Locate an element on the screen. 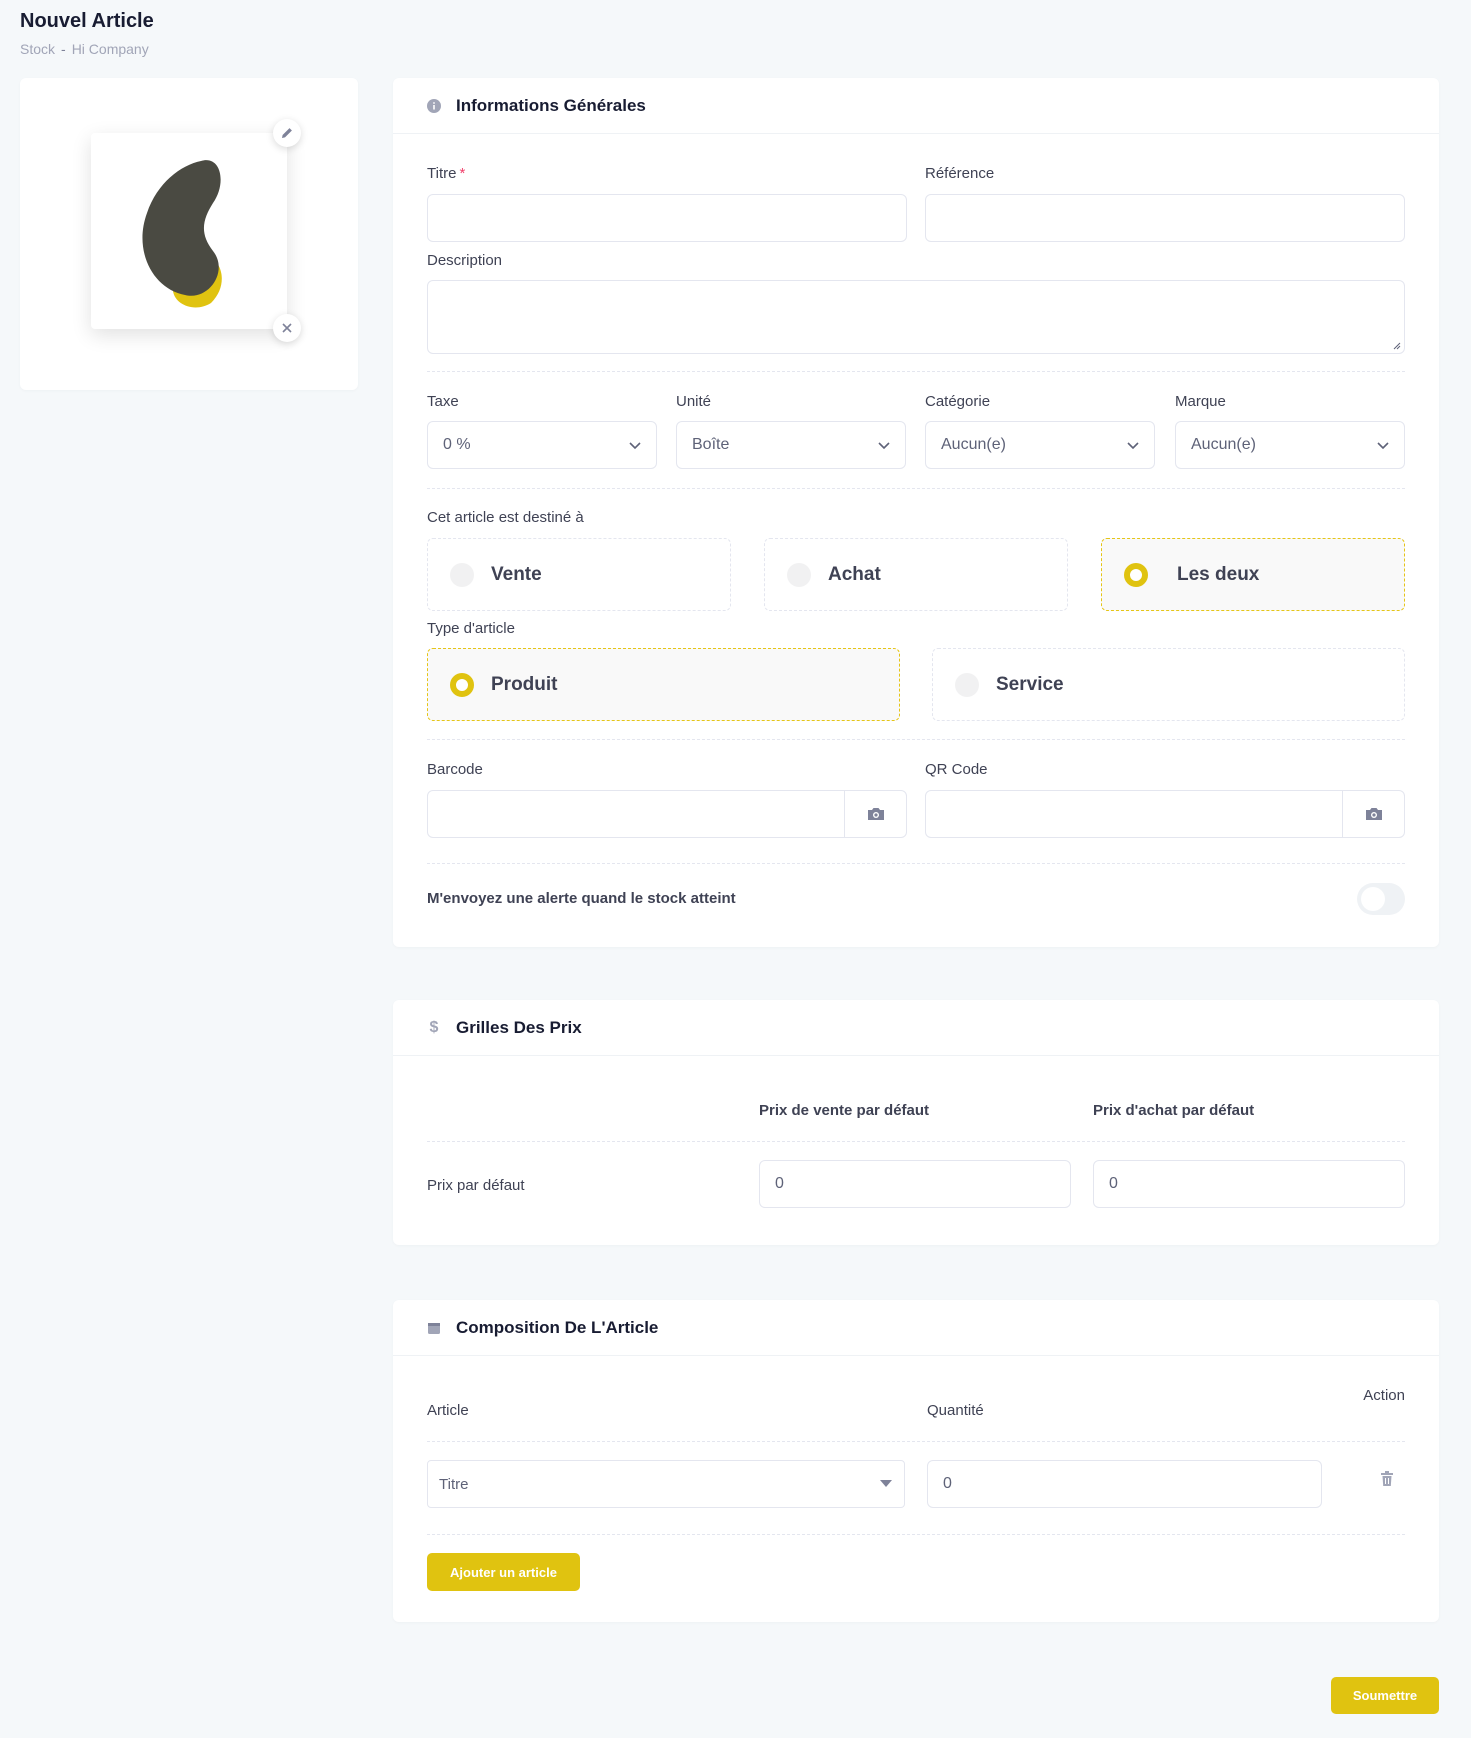 The height and width of the screenshot is (1738, 1471). unite-label: Unité is located at coordinates (694, 401).